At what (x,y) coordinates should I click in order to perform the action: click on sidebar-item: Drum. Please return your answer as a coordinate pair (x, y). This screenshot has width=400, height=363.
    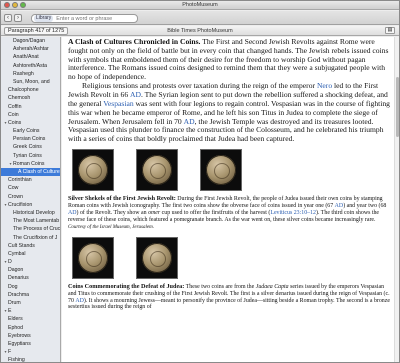
    Looking at the image, I should click on (30, 303).